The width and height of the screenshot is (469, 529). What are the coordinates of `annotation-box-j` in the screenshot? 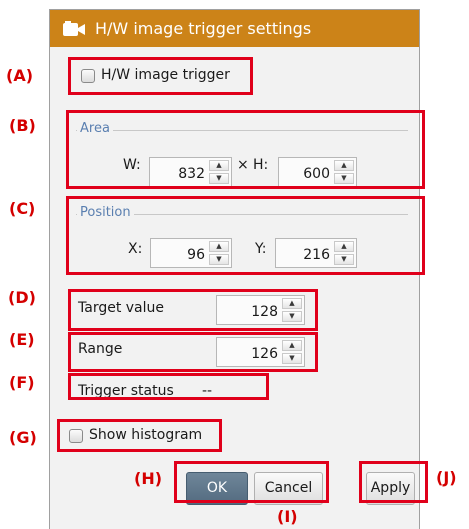 It's located at (393, 482).